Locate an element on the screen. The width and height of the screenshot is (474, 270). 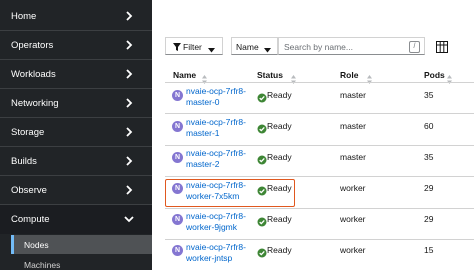
filter-icon is located at coordinates (177, 48).